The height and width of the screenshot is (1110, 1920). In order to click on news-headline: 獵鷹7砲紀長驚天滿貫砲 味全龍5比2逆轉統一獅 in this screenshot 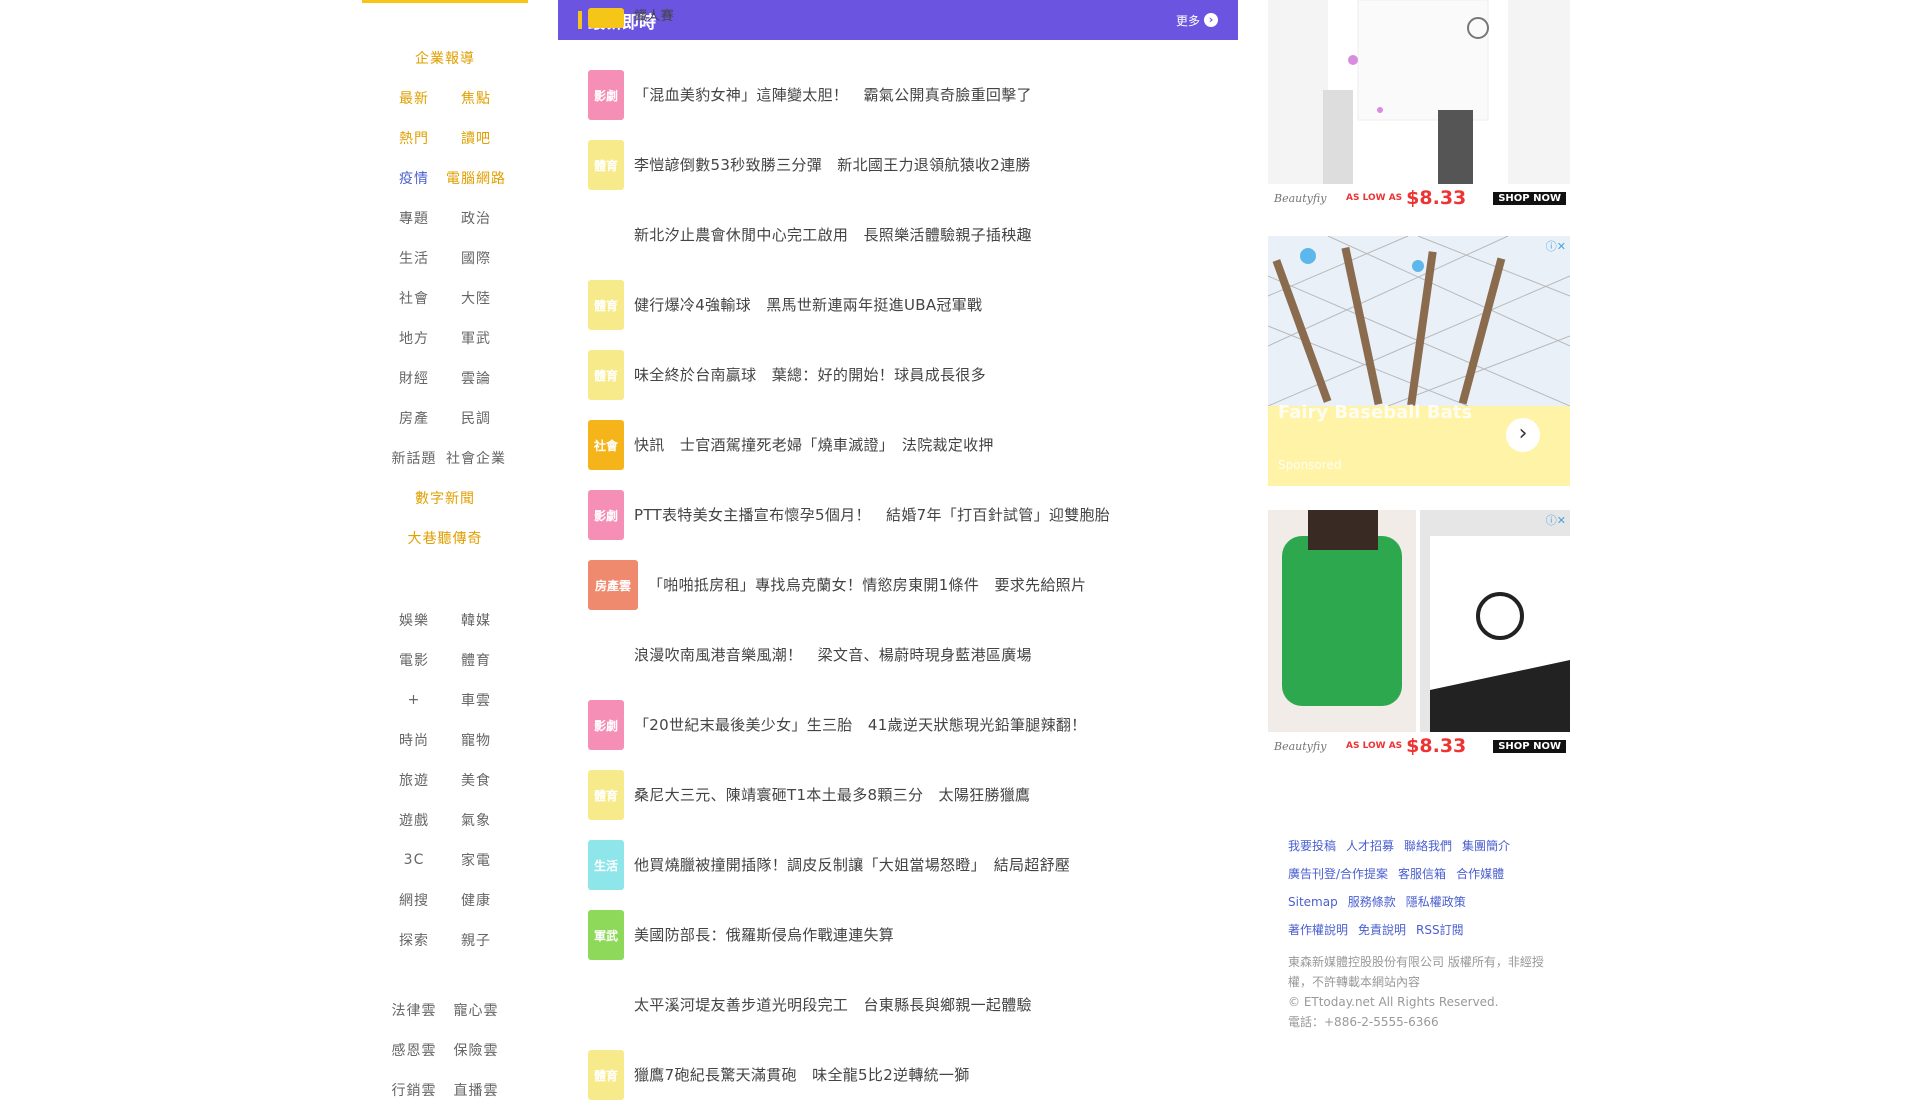, I will do `click(802, 1075)`.